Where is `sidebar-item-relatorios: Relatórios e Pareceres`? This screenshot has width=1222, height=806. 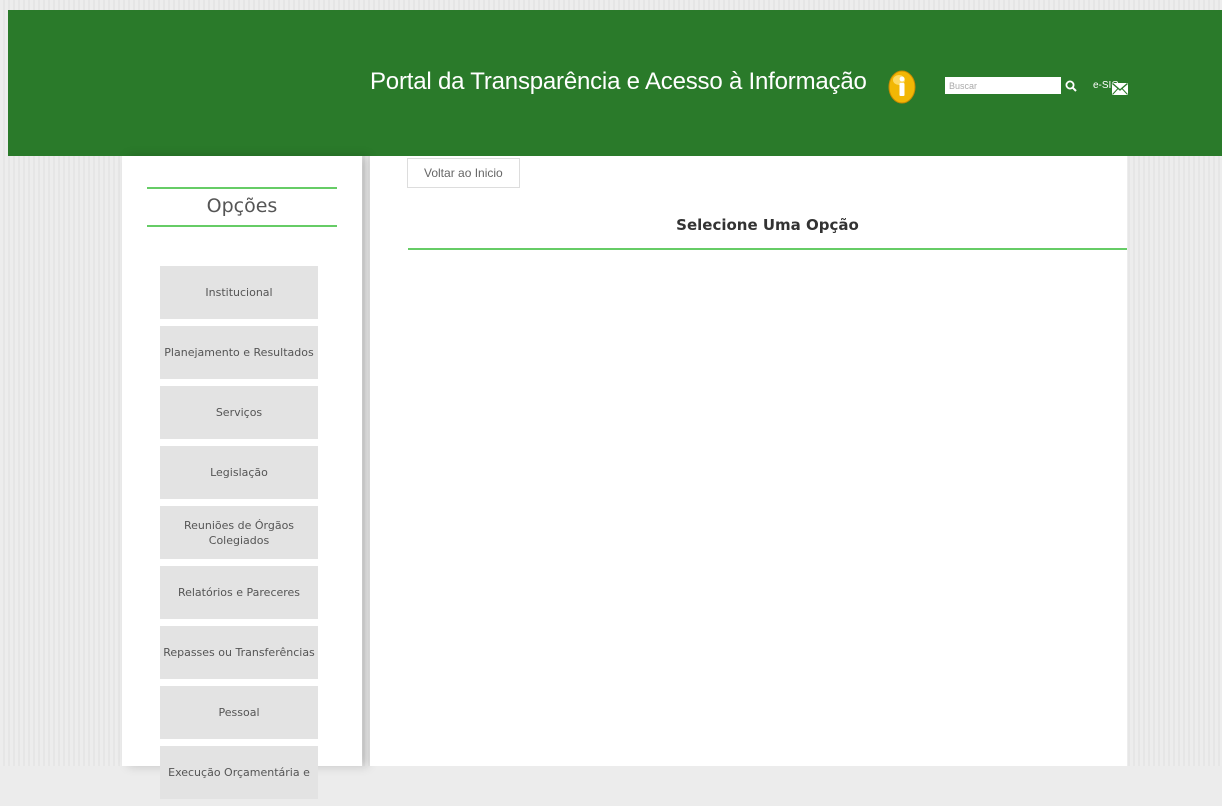 sidebar-item-relatorios: Relatórios e Pareceres is located at coordinates (239, 592).